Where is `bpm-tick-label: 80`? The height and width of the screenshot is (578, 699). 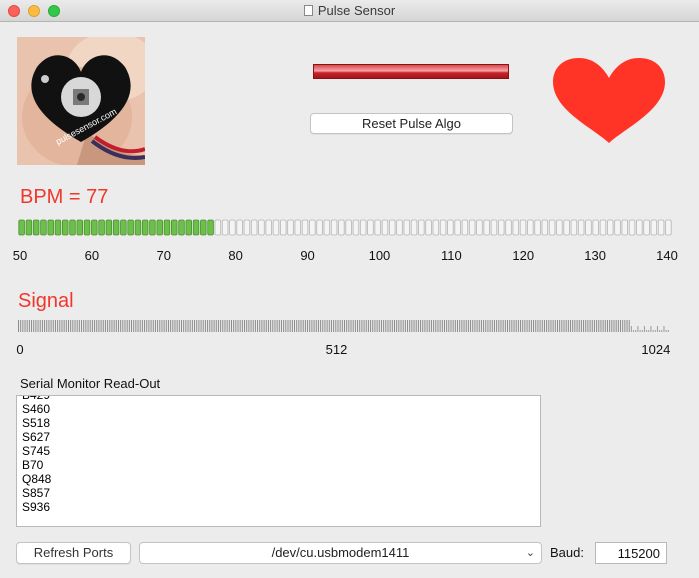
bpm-tick-label: 80 is located at coordinates (235, 255).